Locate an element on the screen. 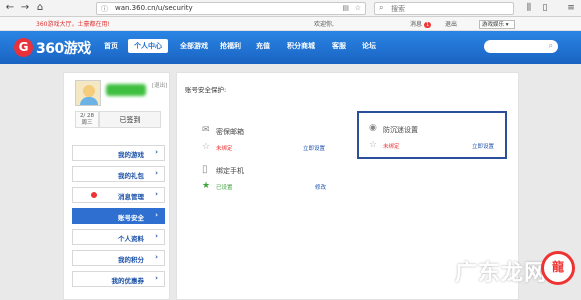  signed-in-button: 已签到 is located at coordinates (130, 119).